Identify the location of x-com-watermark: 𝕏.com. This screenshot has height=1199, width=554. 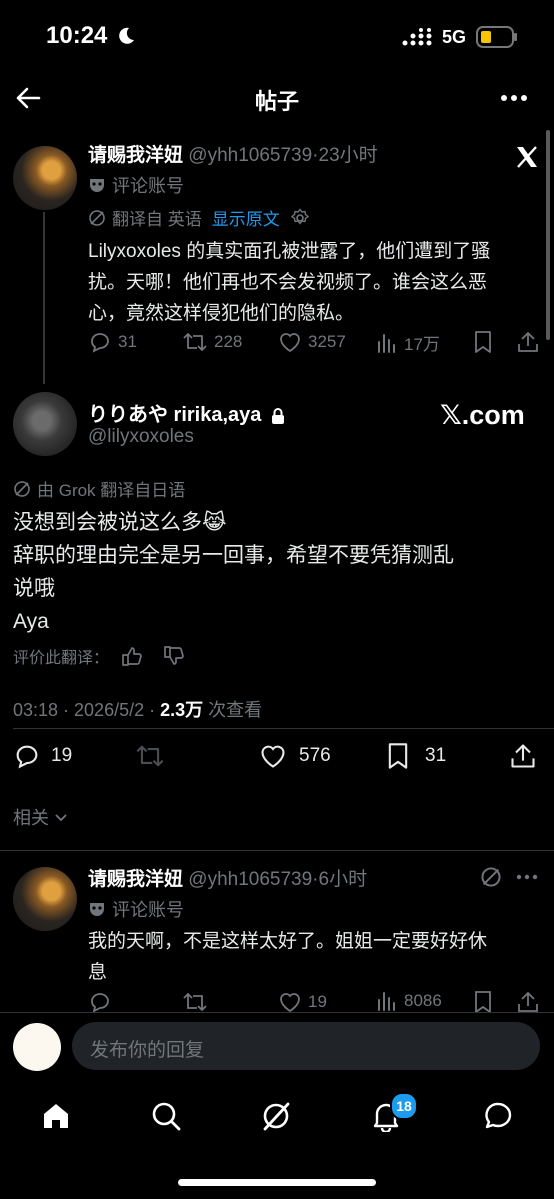
(482, 415).